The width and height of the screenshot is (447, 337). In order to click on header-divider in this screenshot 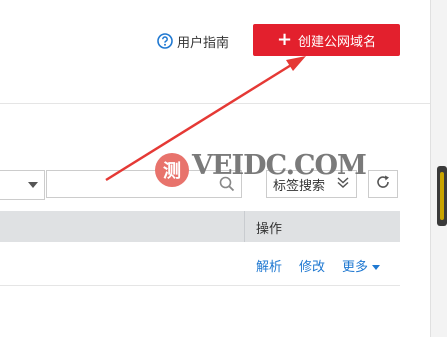, I will do `click(215, 103)`.